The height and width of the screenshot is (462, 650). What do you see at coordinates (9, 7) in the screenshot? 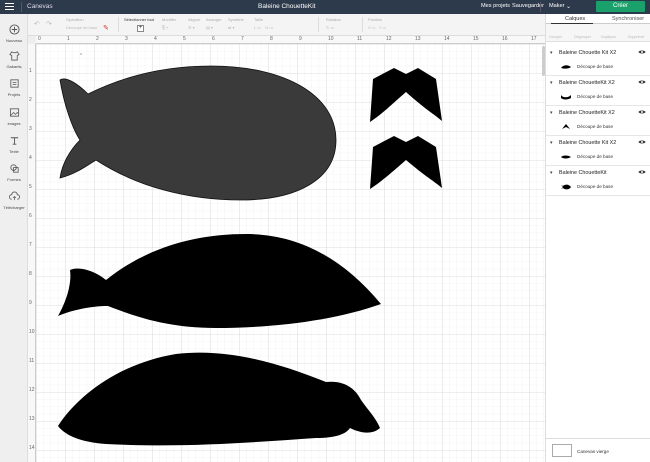
I see `hamburger-menu-icon` at bounding box center [9, 7].